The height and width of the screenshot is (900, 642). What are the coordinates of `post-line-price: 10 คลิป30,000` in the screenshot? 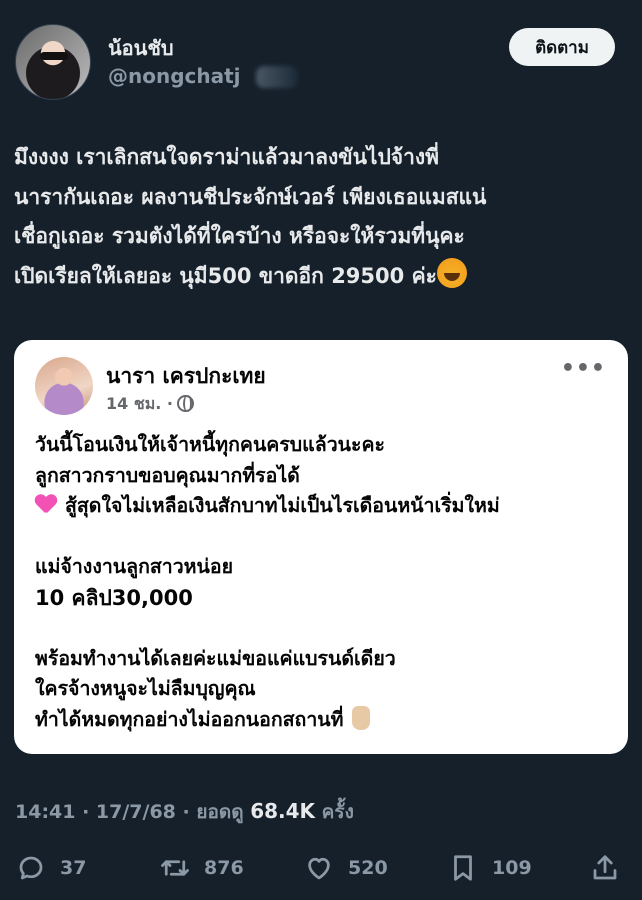 It's located at (114, 597).